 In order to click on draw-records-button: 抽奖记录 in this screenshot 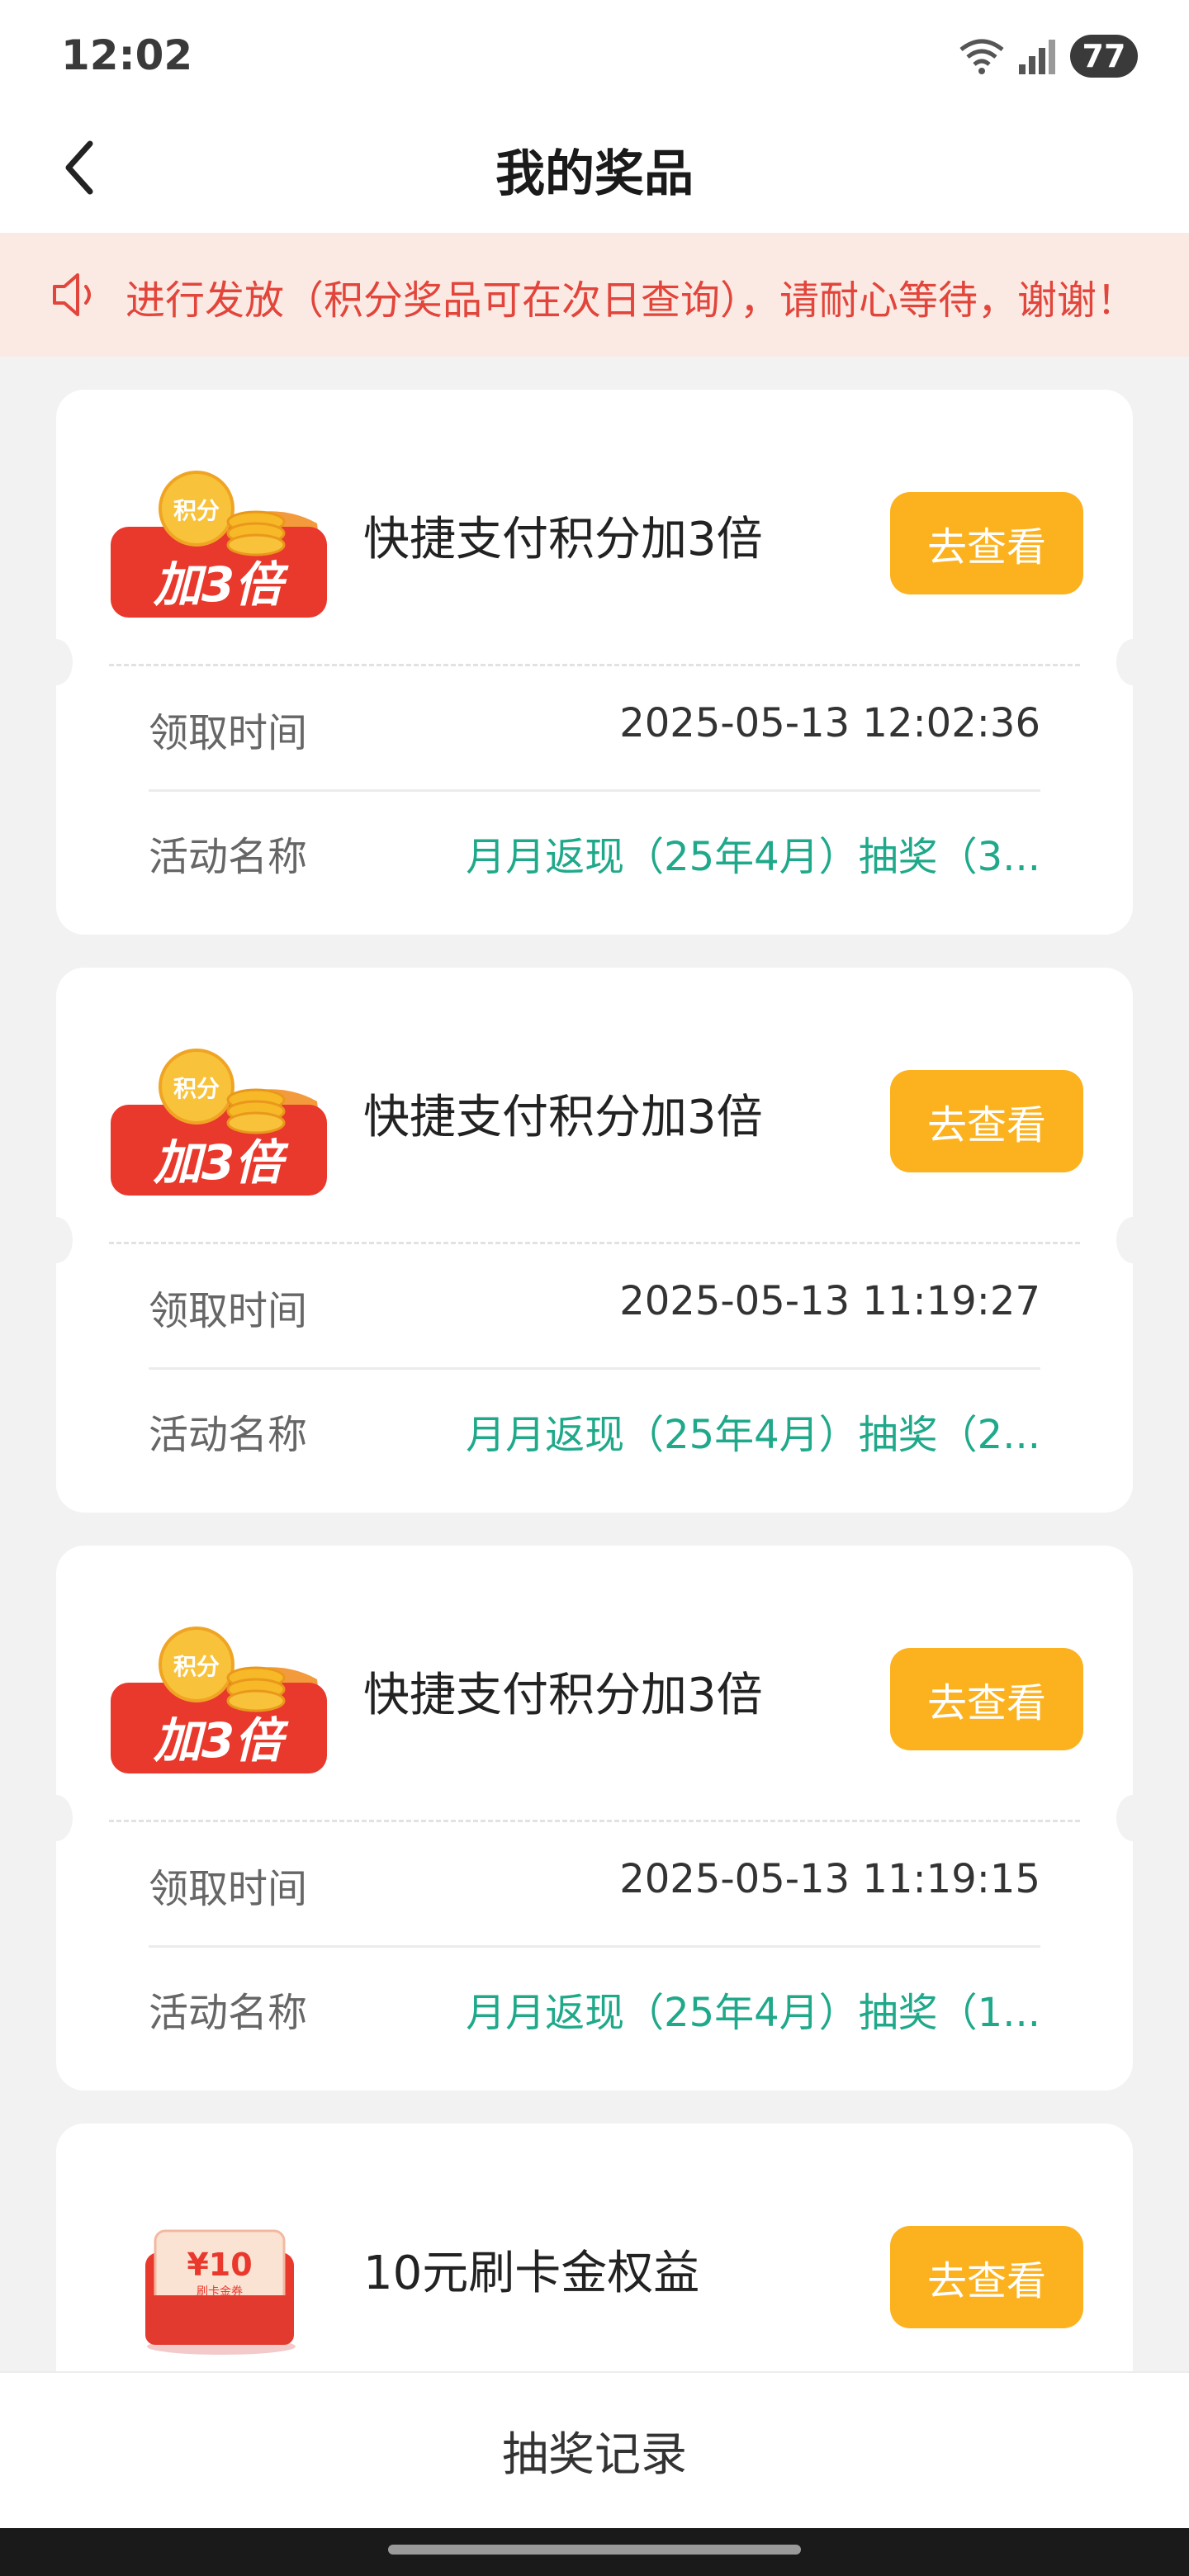, I will do `click(594, 2450)`.